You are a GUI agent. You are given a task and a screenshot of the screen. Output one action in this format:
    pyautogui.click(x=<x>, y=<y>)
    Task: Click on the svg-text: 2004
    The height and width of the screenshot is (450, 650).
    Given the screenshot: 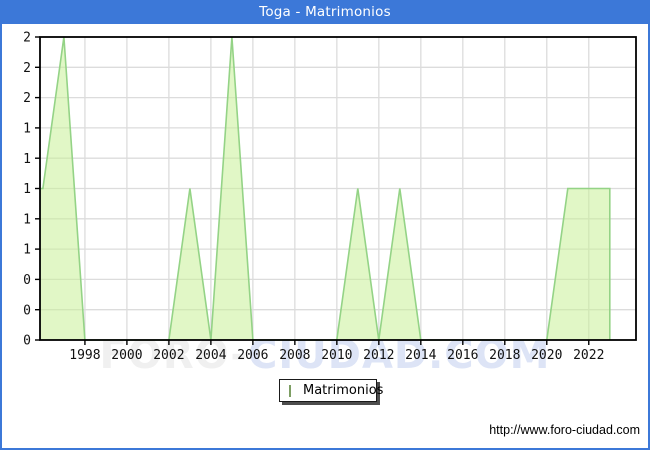 What is the action you would take?
    pyautogui.click(x=210, y=355)
    